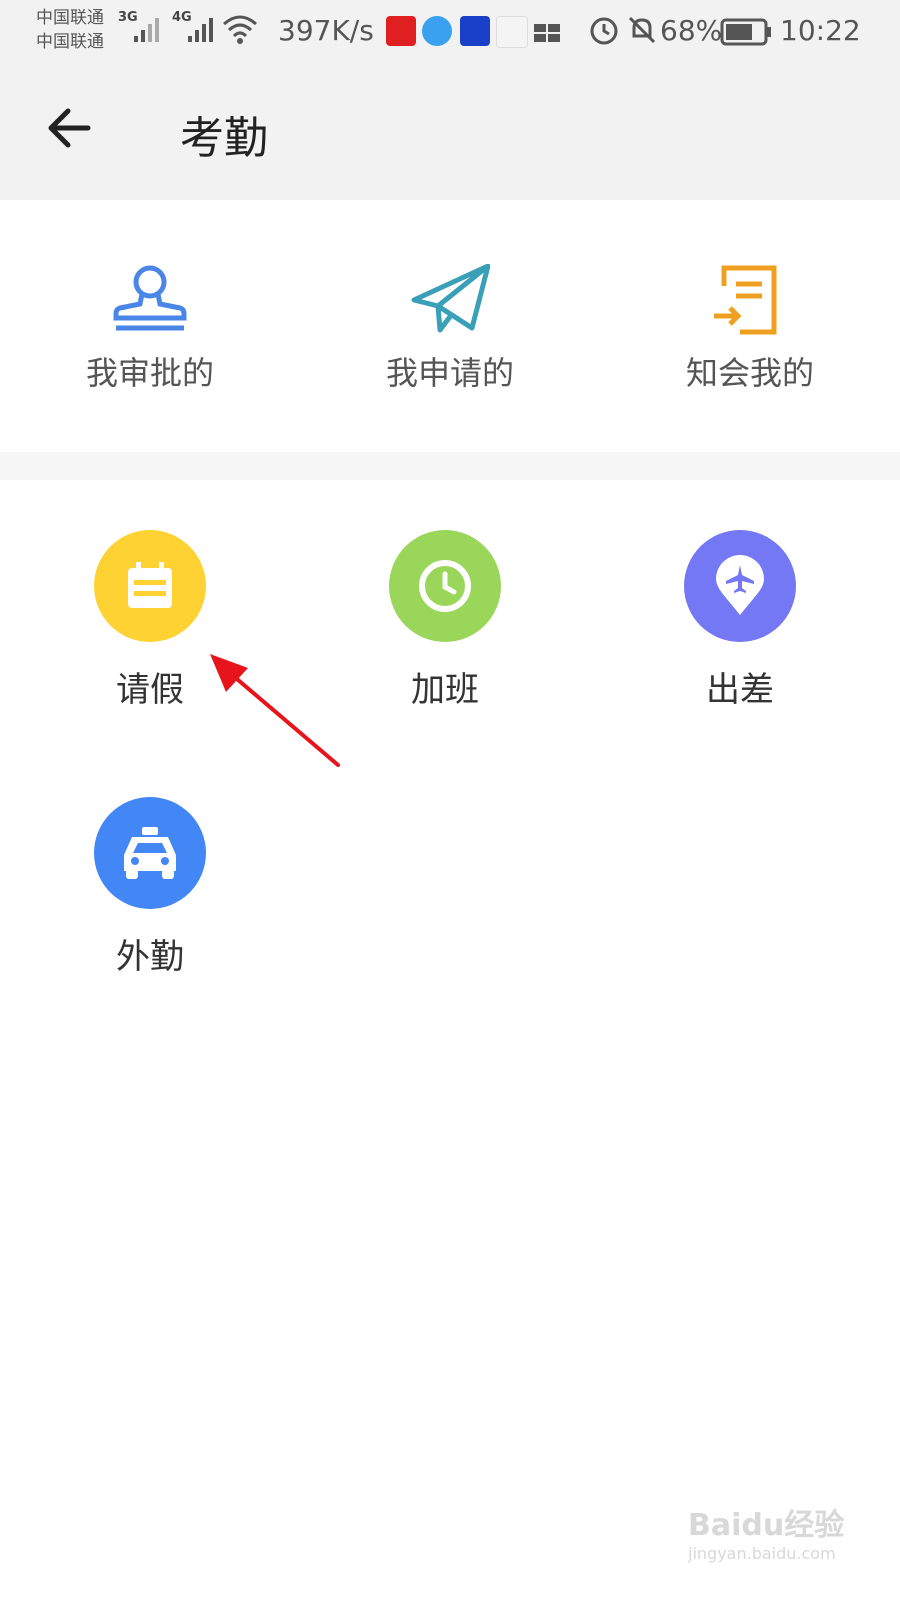 This screenshot has width=900, height=1600. I want to click on tile-business-trip: 出差, so click(740, 630).